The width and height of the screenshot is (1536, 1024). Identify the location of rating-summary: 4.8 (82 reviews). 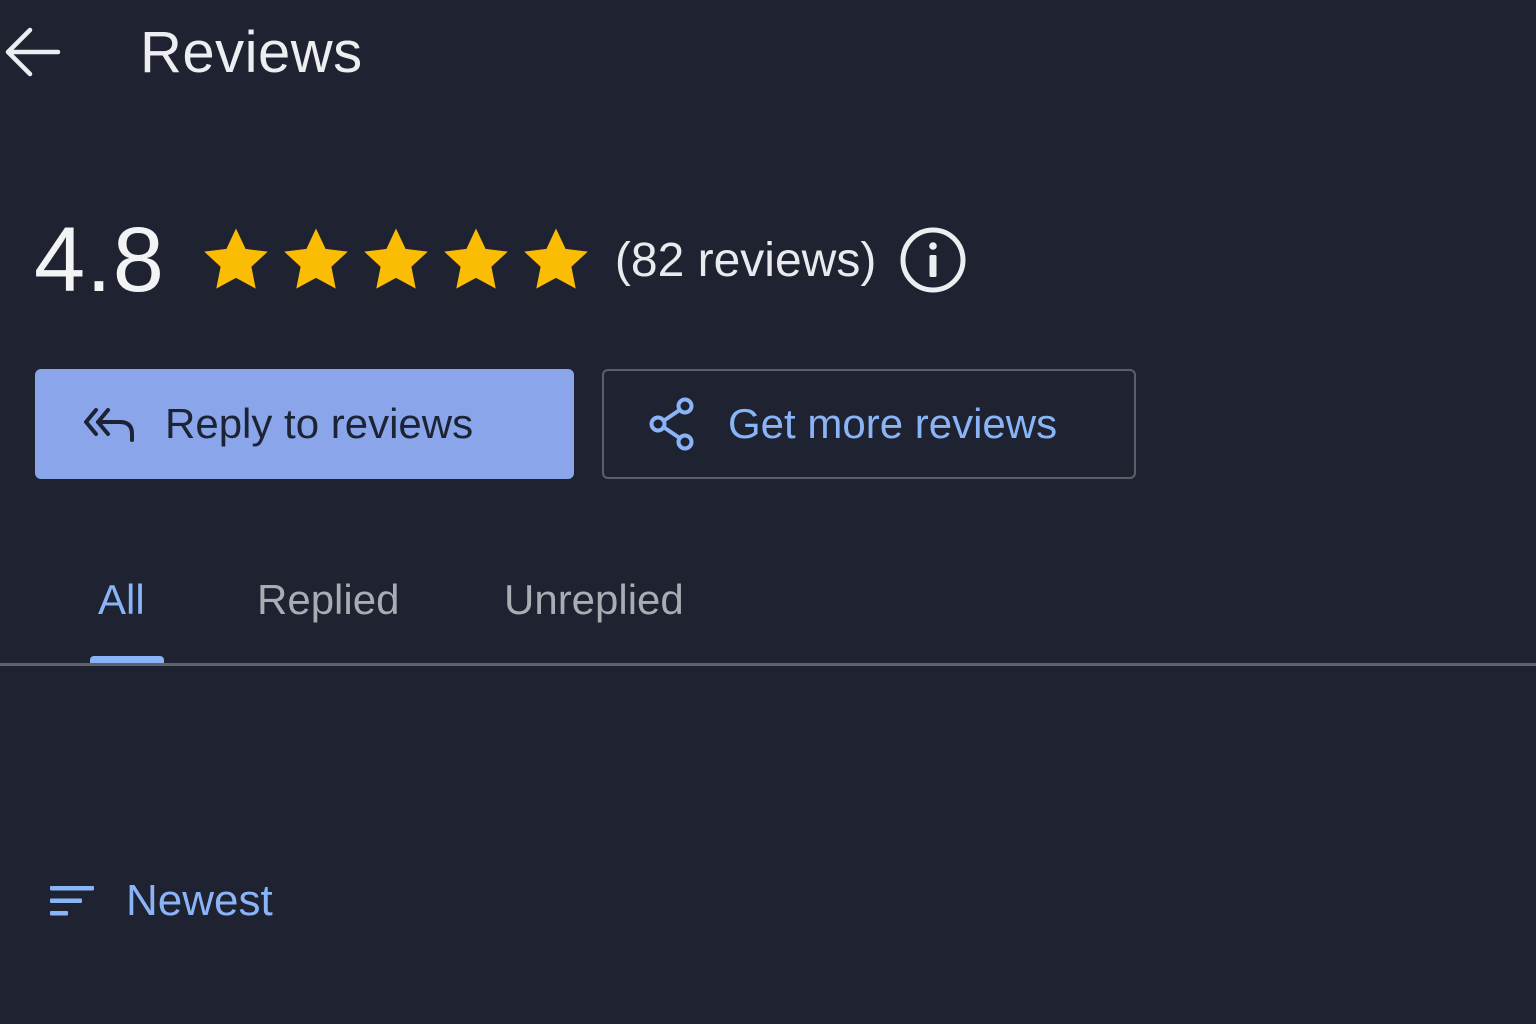
(501, 260).